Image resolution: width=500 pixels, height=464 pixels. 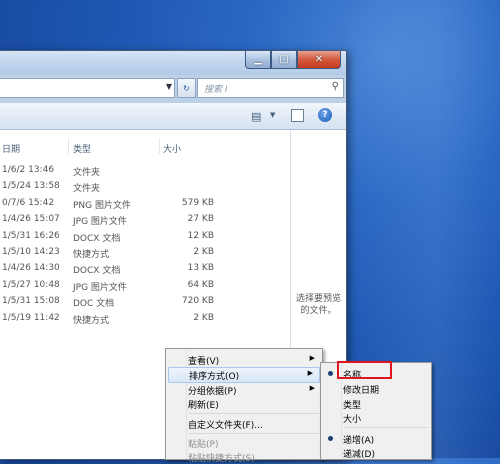 I want to click on file-type: DOC 文档, so click(x=94, y=304).